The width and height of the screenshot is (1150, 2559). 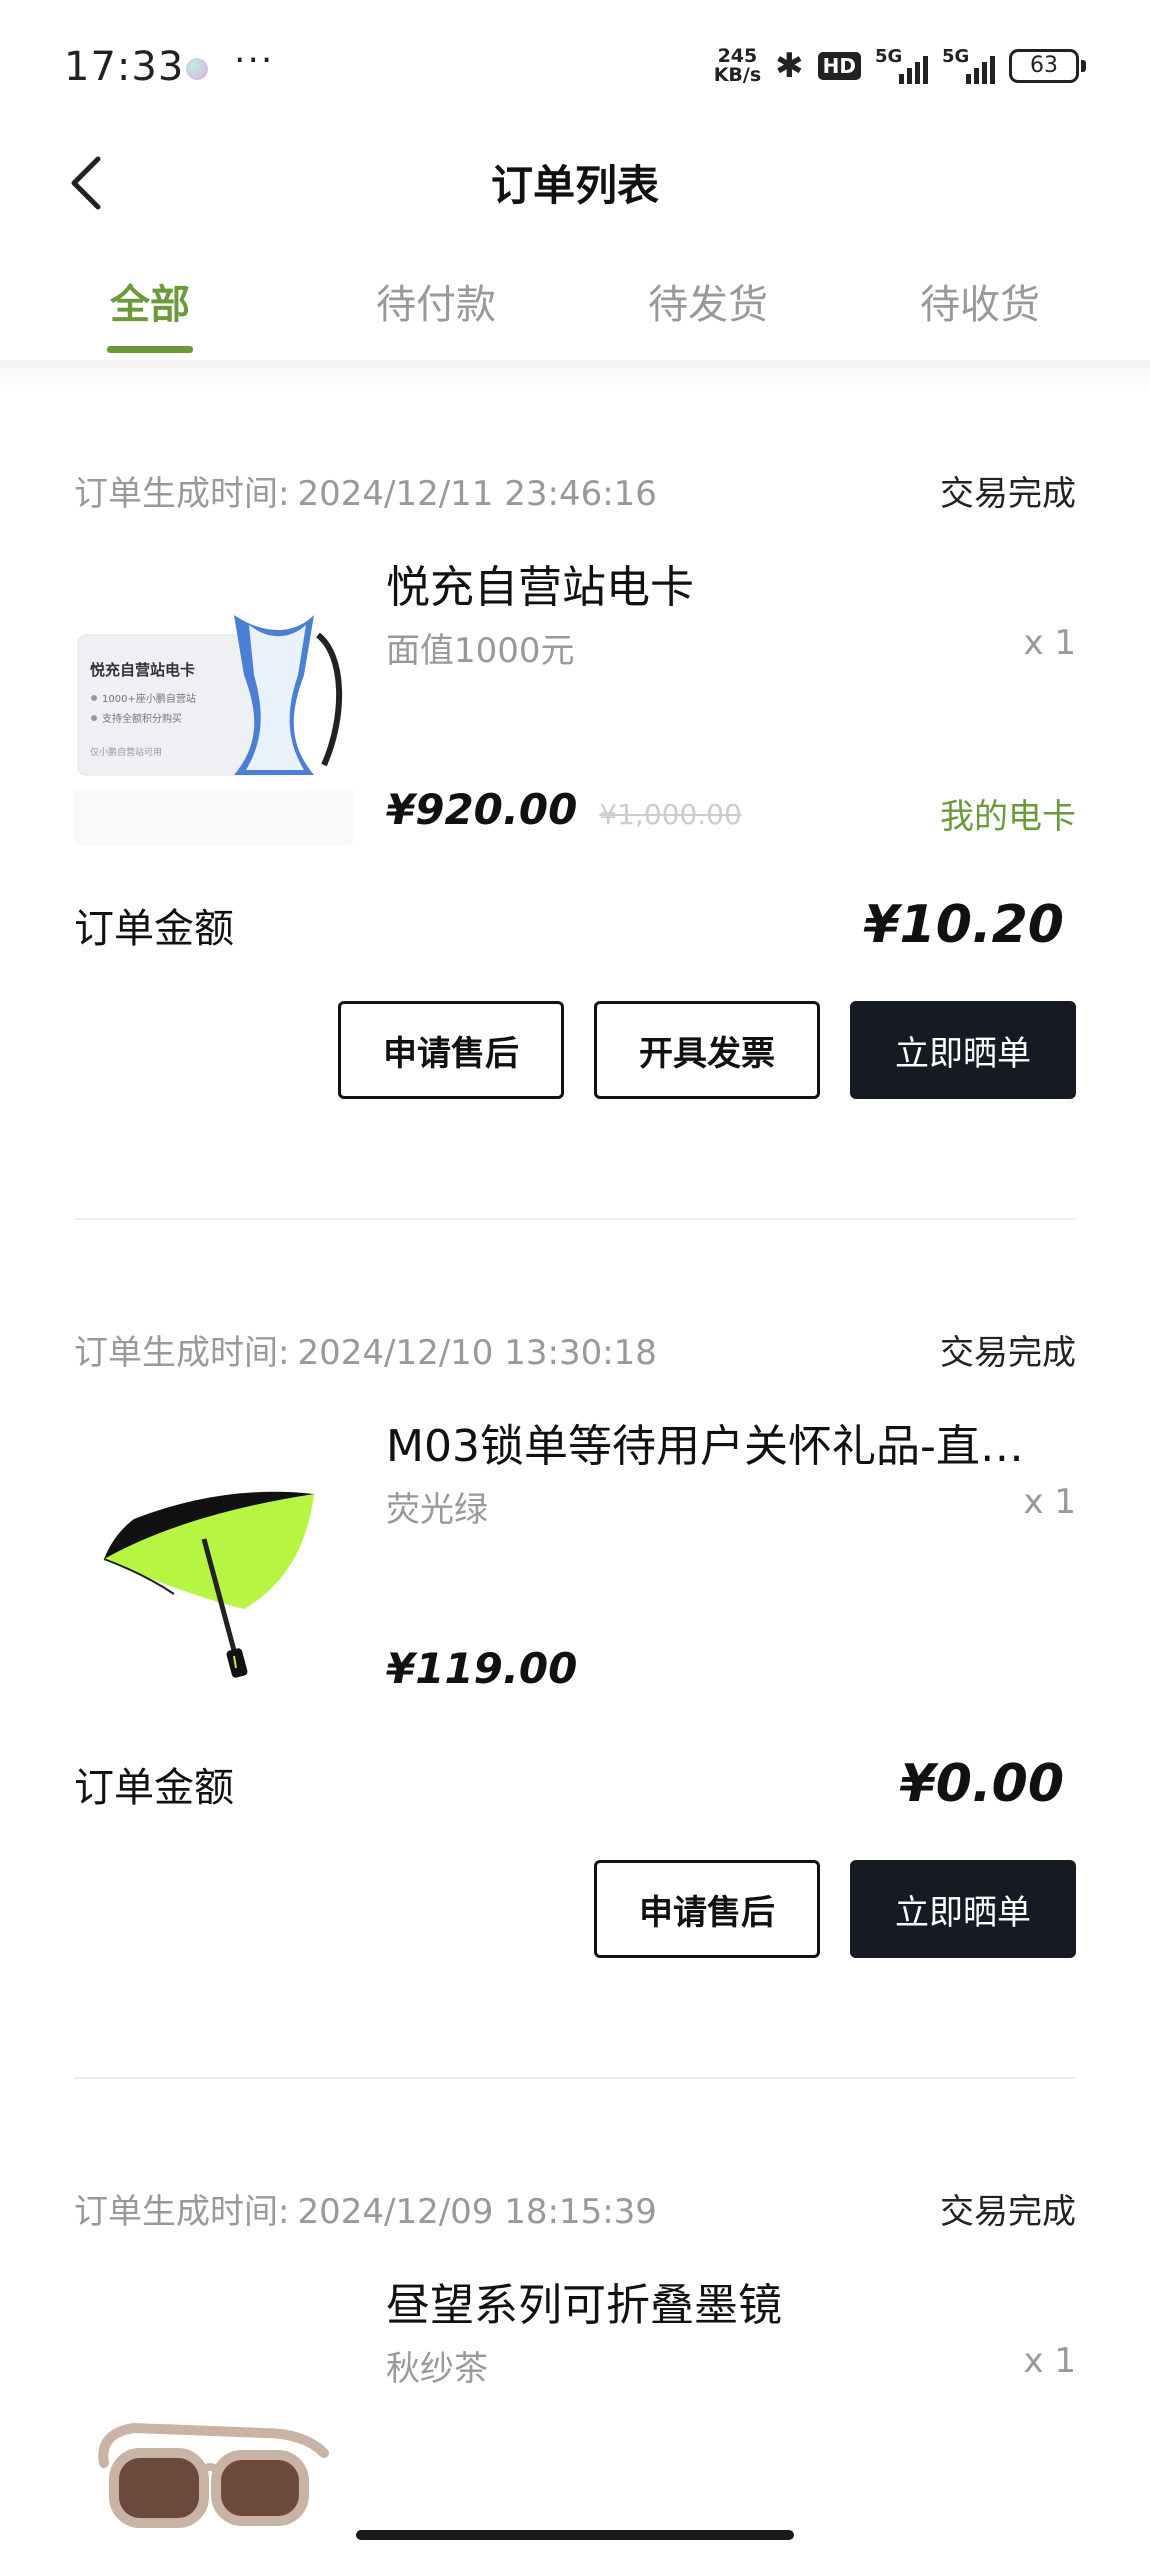 I want to click on order-time-value: 2024/12/10 13:30:18, so click(x=477, y=1352).